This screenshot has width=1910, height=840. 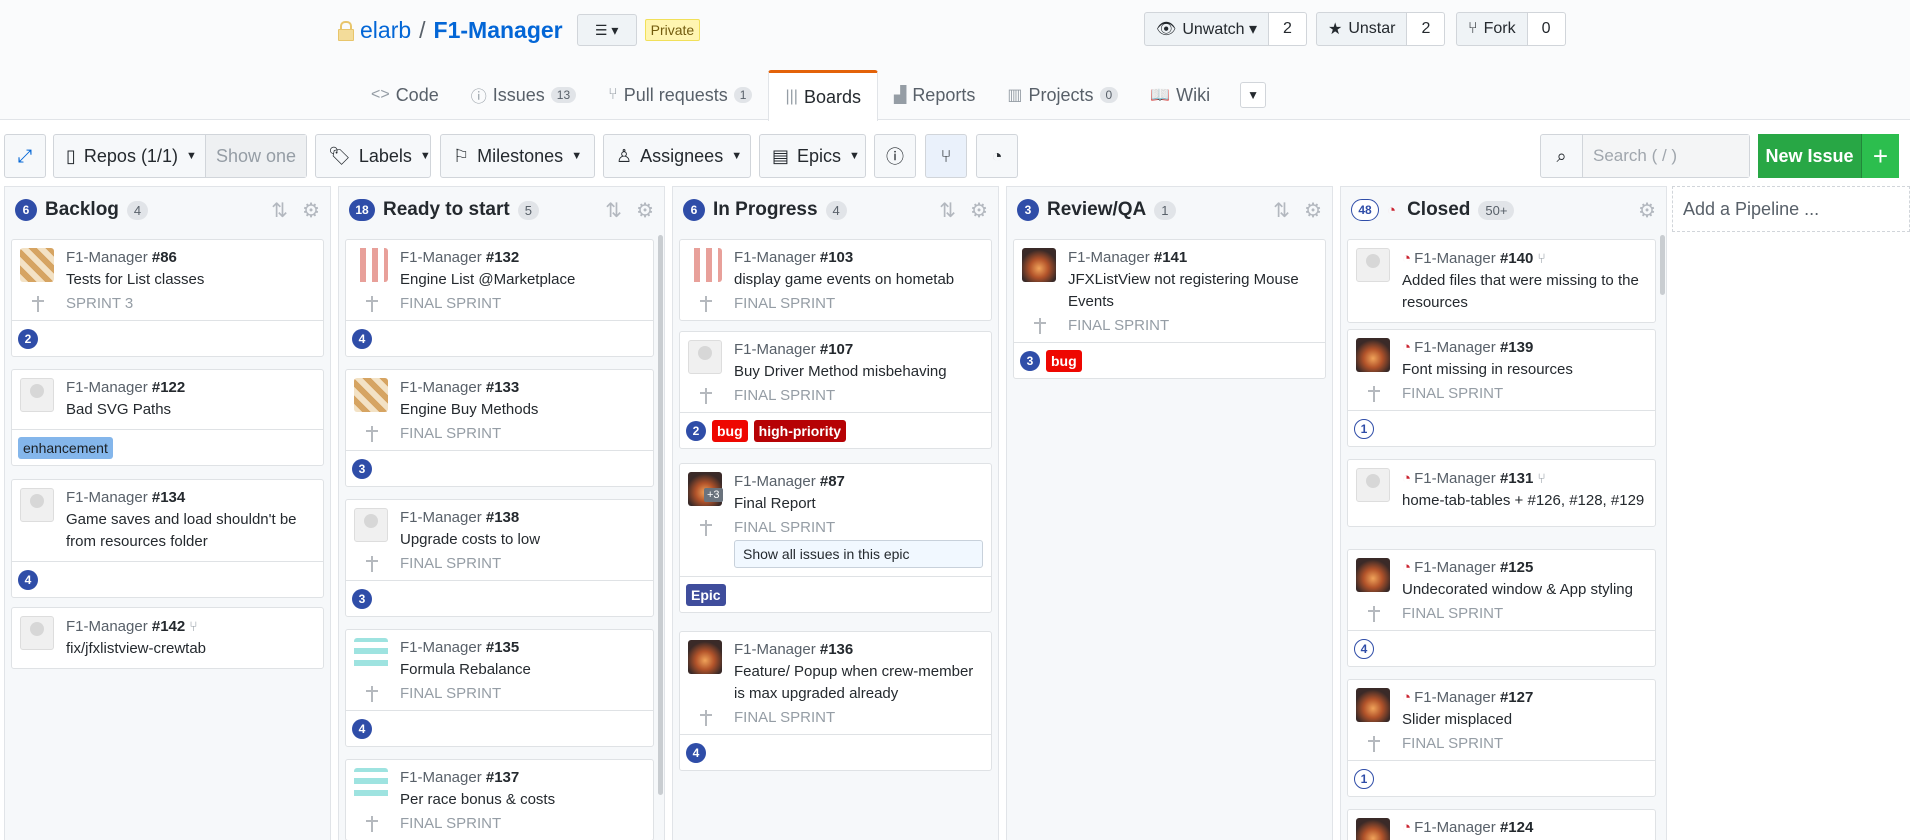 What do you see at coordinates (1546, 29) in the screenshot?
I see `forks-count: 0` at bounding box center [1546, 29].